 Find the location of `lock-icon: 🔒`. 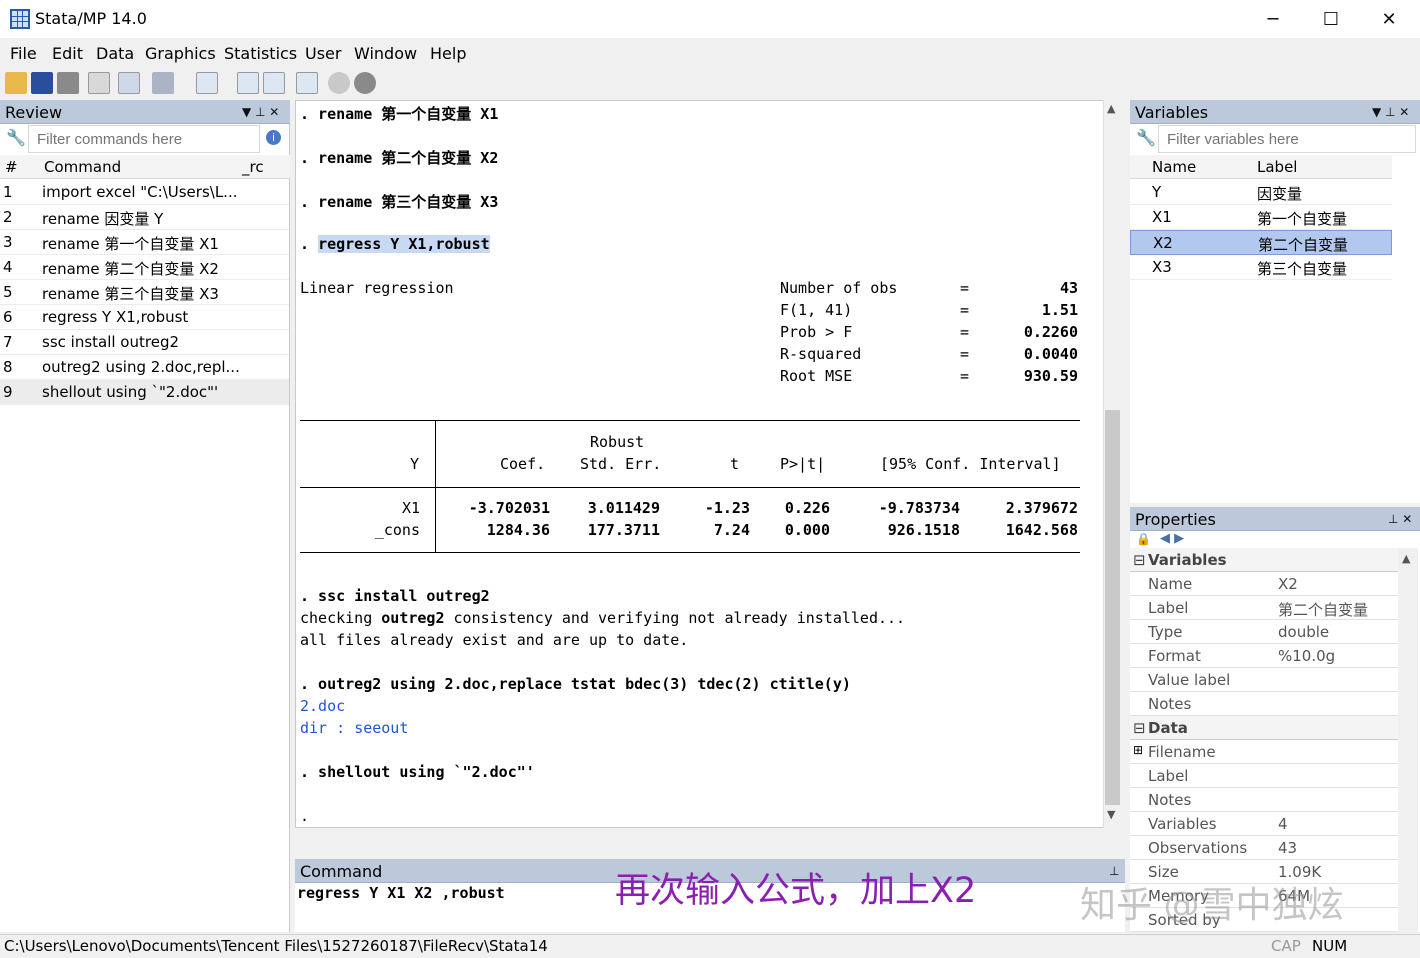

lock-icon: 🔒 is located at coordinates (1143, 539).